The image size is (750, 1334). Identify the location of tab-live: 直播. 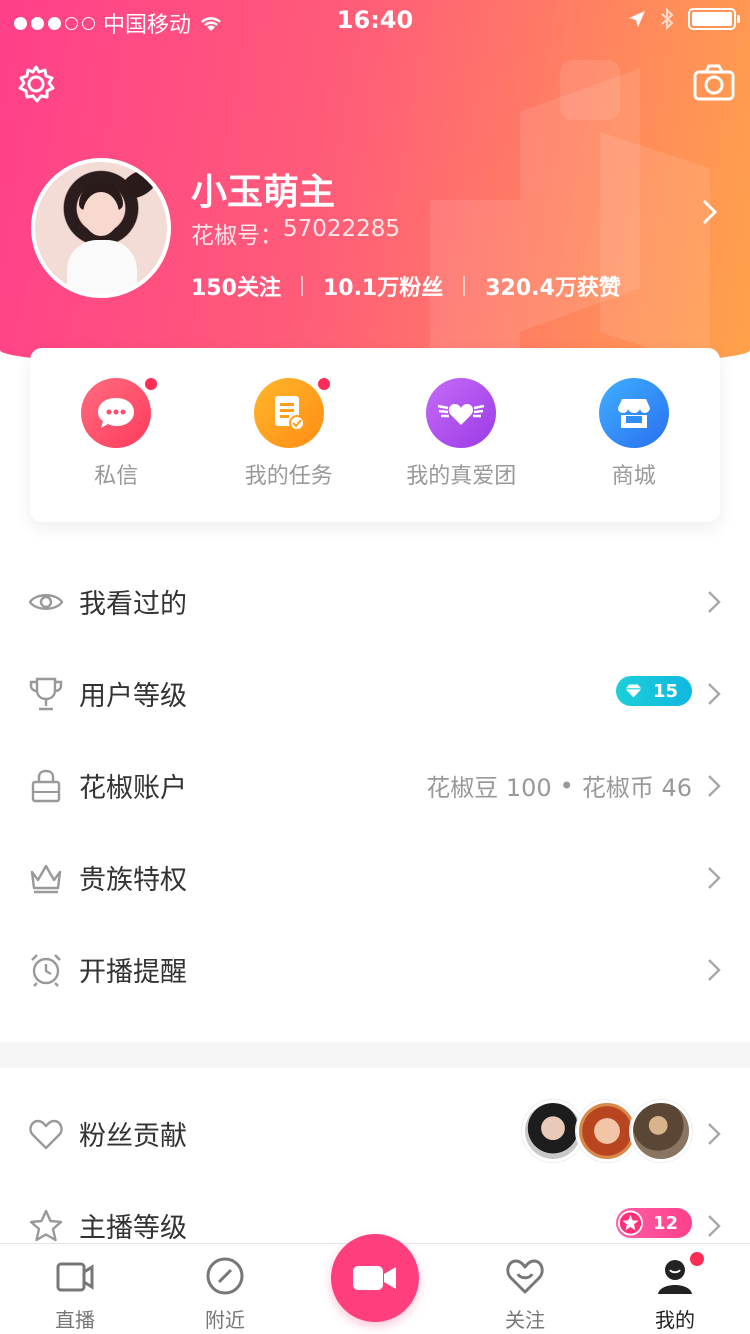
(75, 1289).